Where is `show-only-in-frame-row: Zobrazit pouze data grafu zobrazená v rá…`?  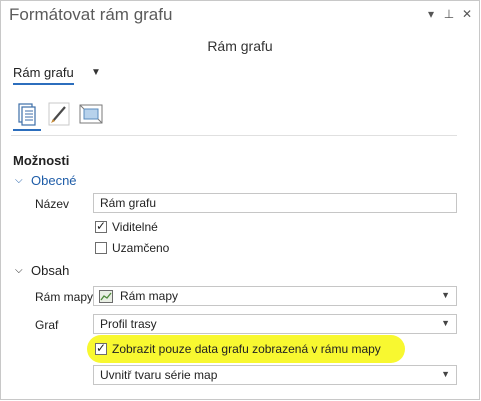
show-only-in-frame-row: Zobrazit pouze data grafu zobrazená v rá… is located at coordinates (238, 348).